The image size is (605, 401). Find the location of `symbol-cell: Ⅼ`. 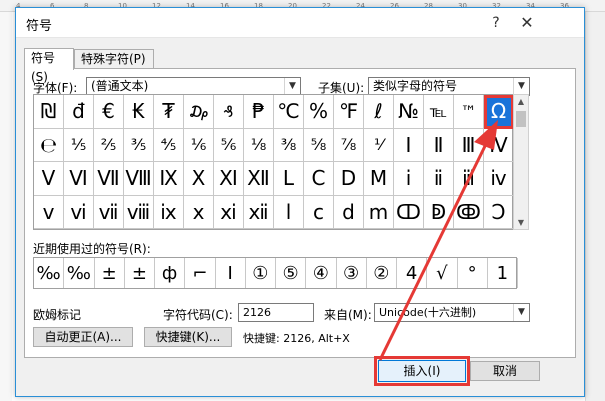

symbol-cell: Ⅼ is located at coordinates (289, 179).